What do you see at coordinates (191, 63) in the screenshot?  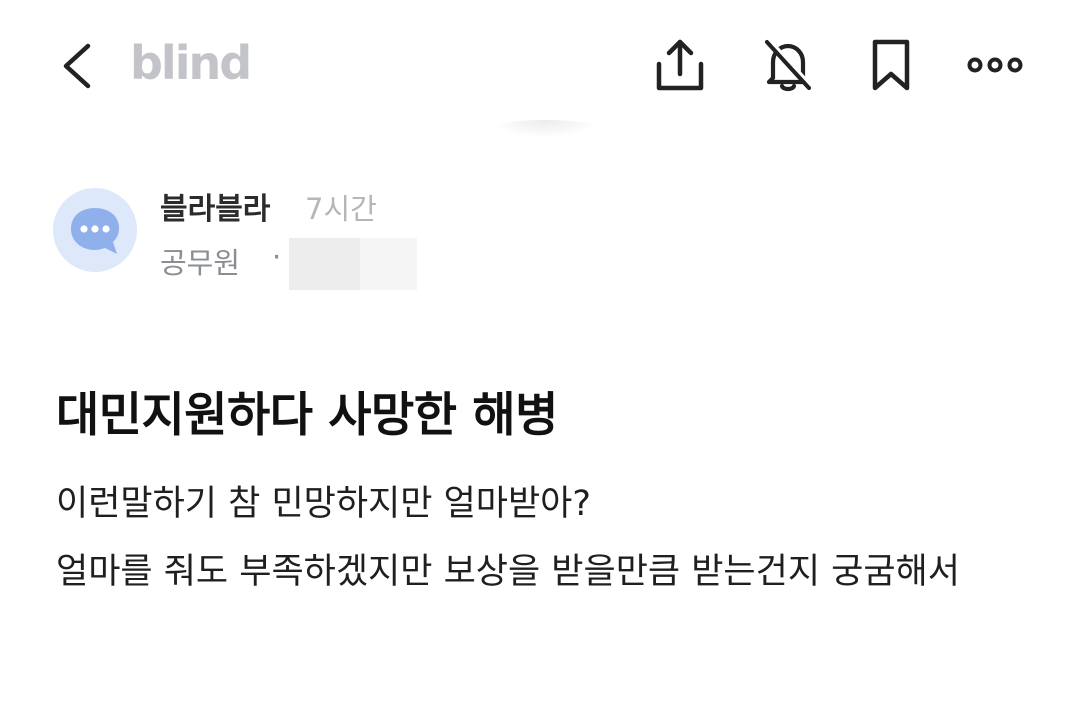 I see `app-logo: blind` at bounding box center [191, 63].